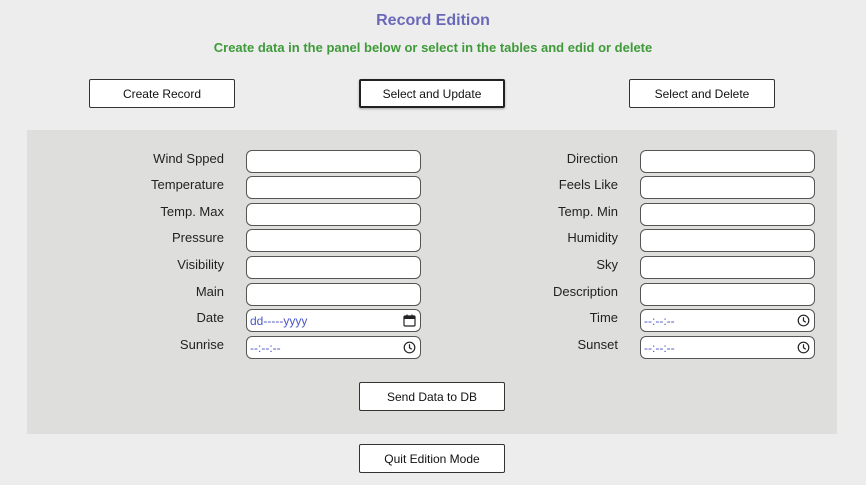  What do you see at coordinates (727, 320) in the screenshot?
I see `time-input: --:--:--` at bounding box center [727, 320].